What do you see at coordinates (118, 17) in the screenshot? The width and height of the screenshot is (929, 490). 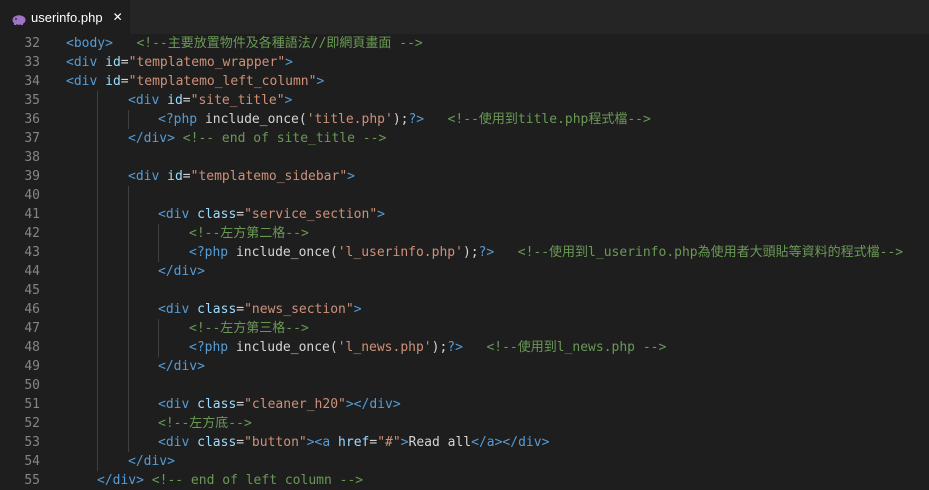 I see `close-icon: ✕` at bounding box center [118, 17].